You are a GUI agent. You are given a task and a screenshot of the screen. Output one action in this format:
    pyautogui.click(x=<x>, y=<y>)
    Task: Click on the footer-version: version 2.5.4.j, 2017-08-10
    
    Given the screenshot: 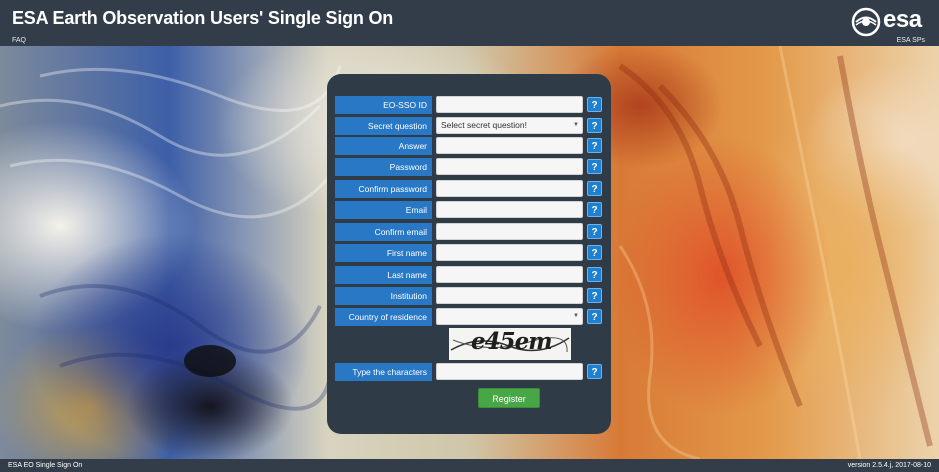 What is the action you would take?
    pyautogui.click(x=889, y=465)
    